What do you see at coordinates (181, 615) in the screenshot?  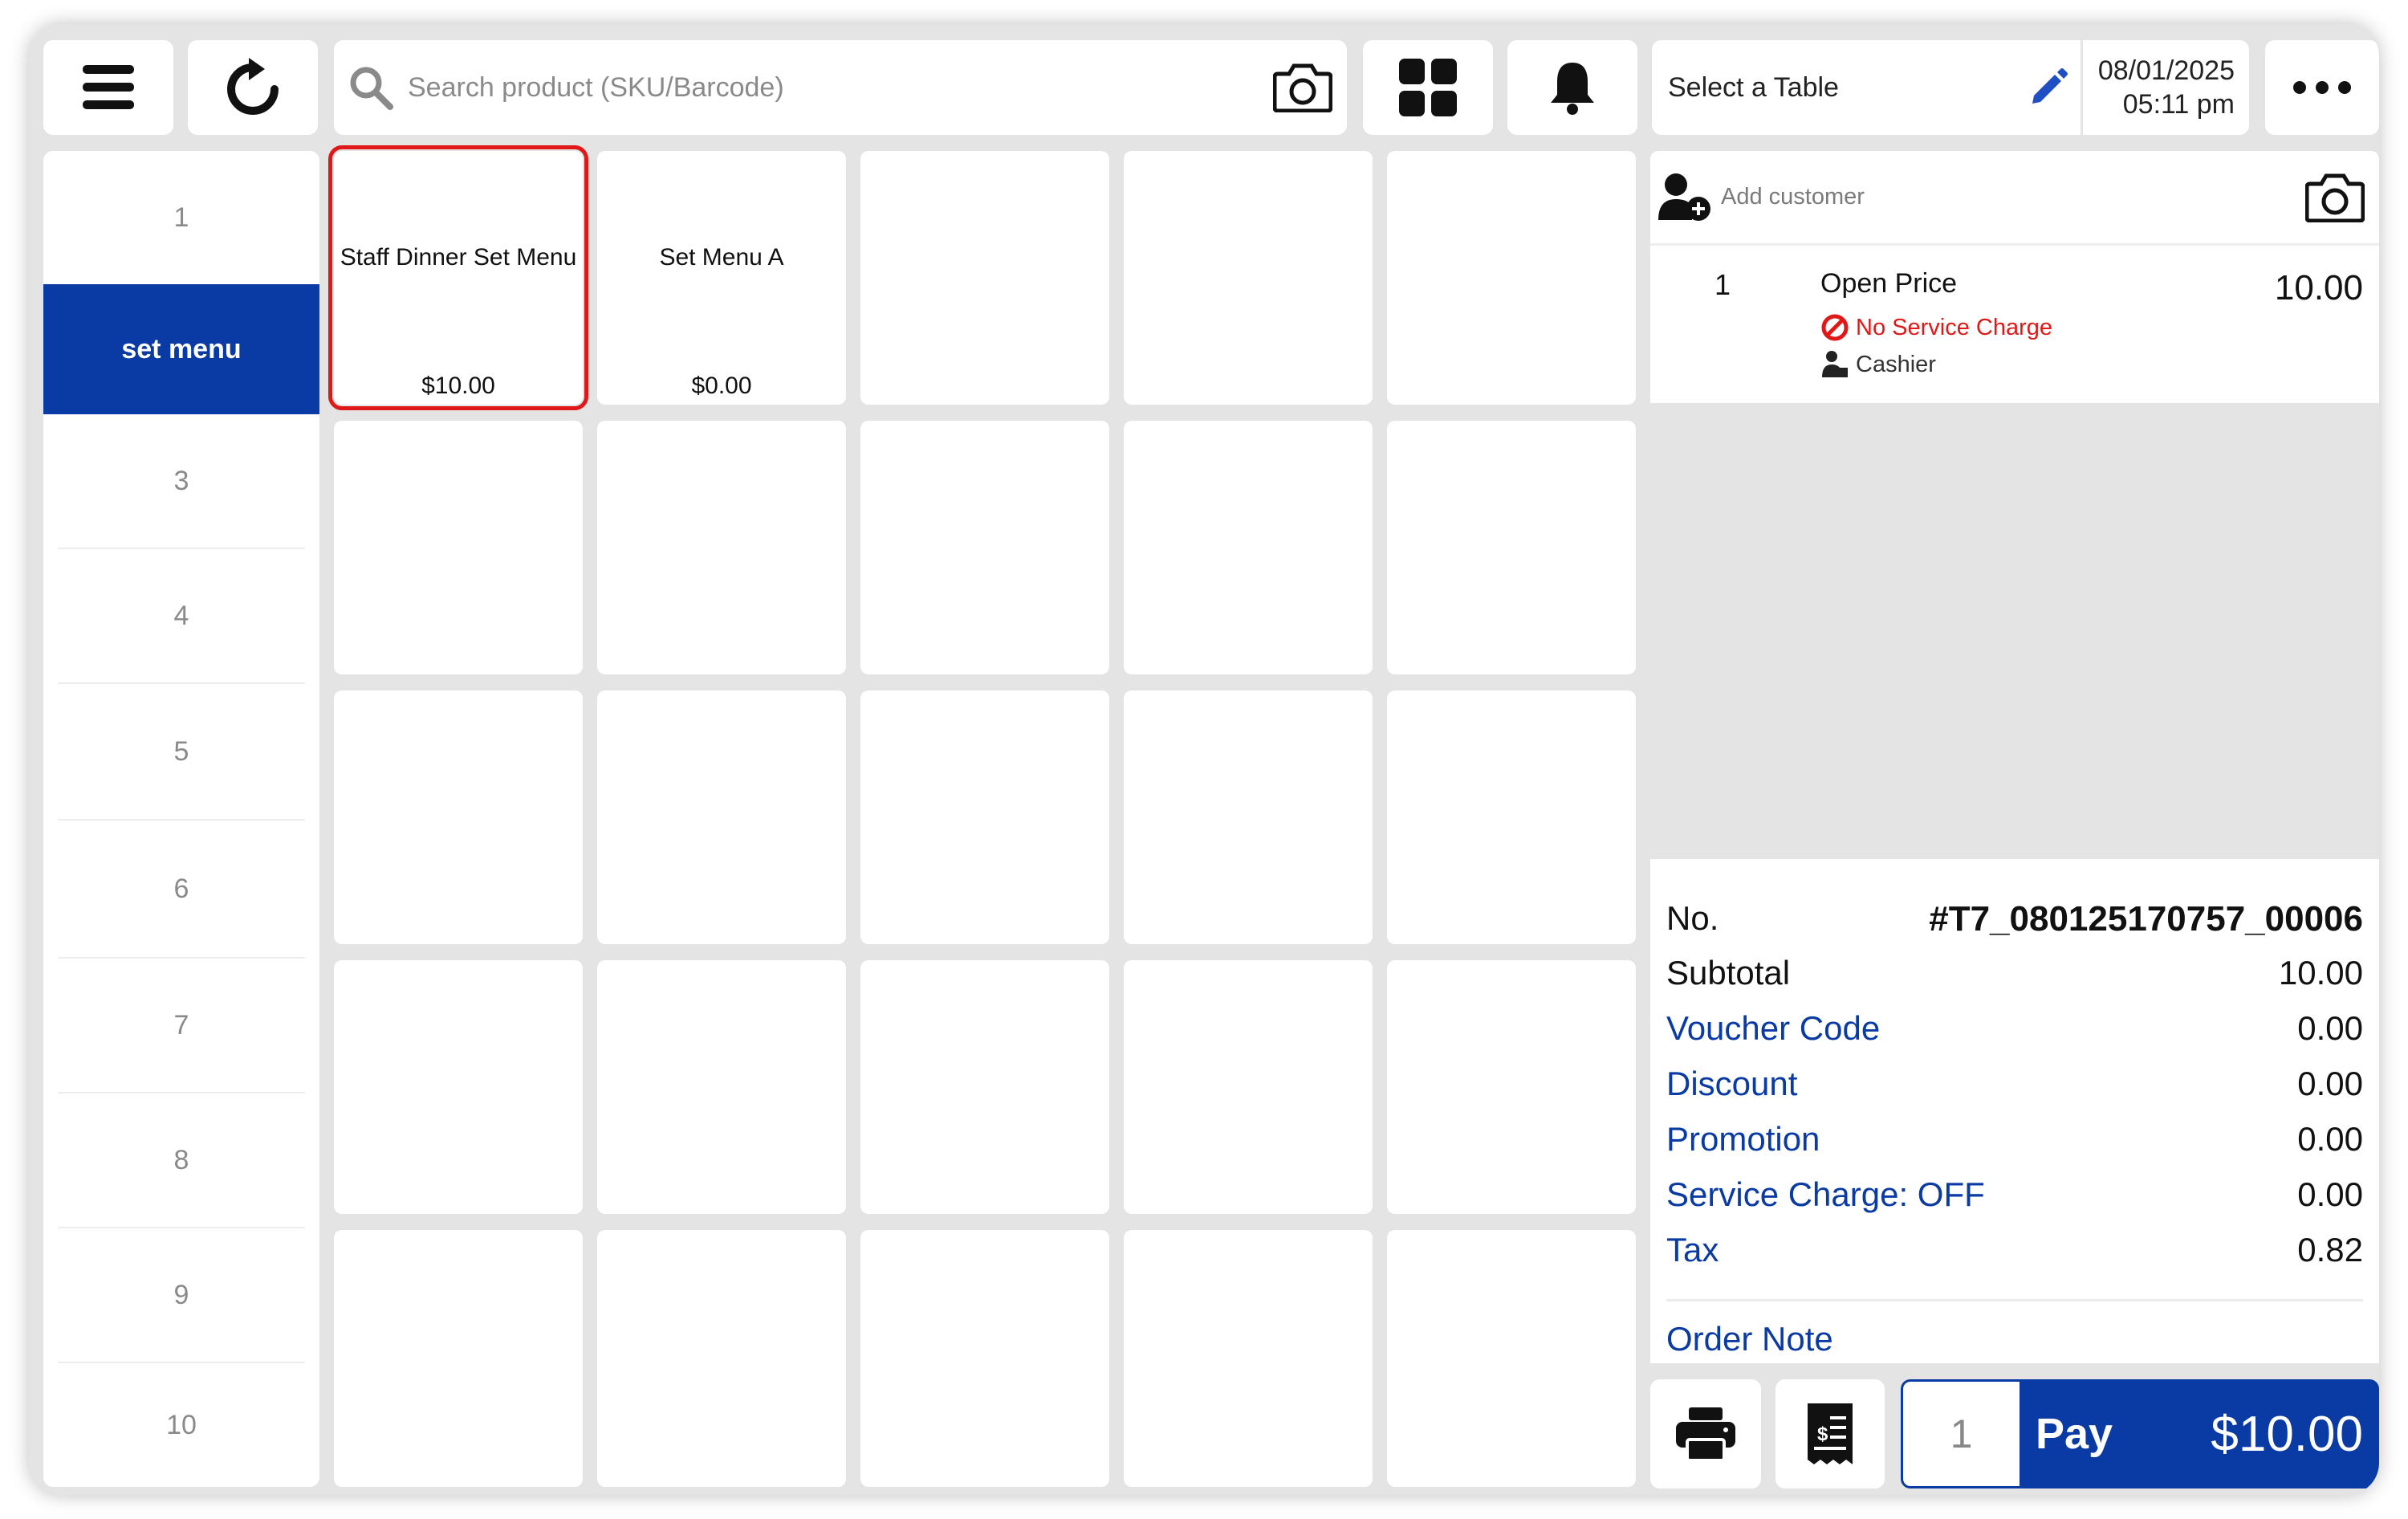 I see `category-item: 4` at bounding box center [181, 615].